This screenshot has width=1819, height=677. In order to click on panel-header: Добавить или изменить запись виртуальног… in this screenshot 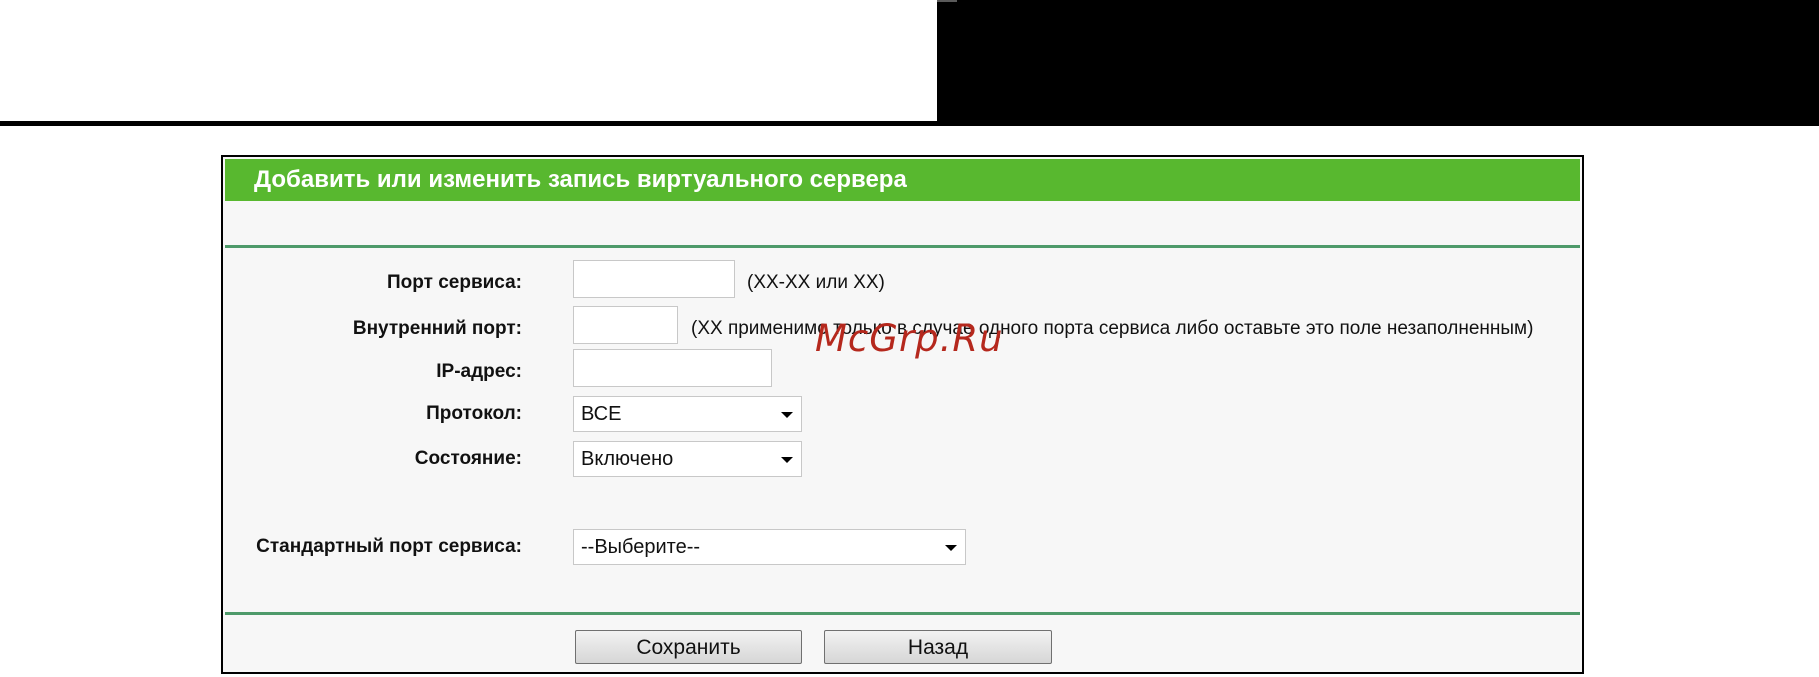, I will do `click(902, 180)`.